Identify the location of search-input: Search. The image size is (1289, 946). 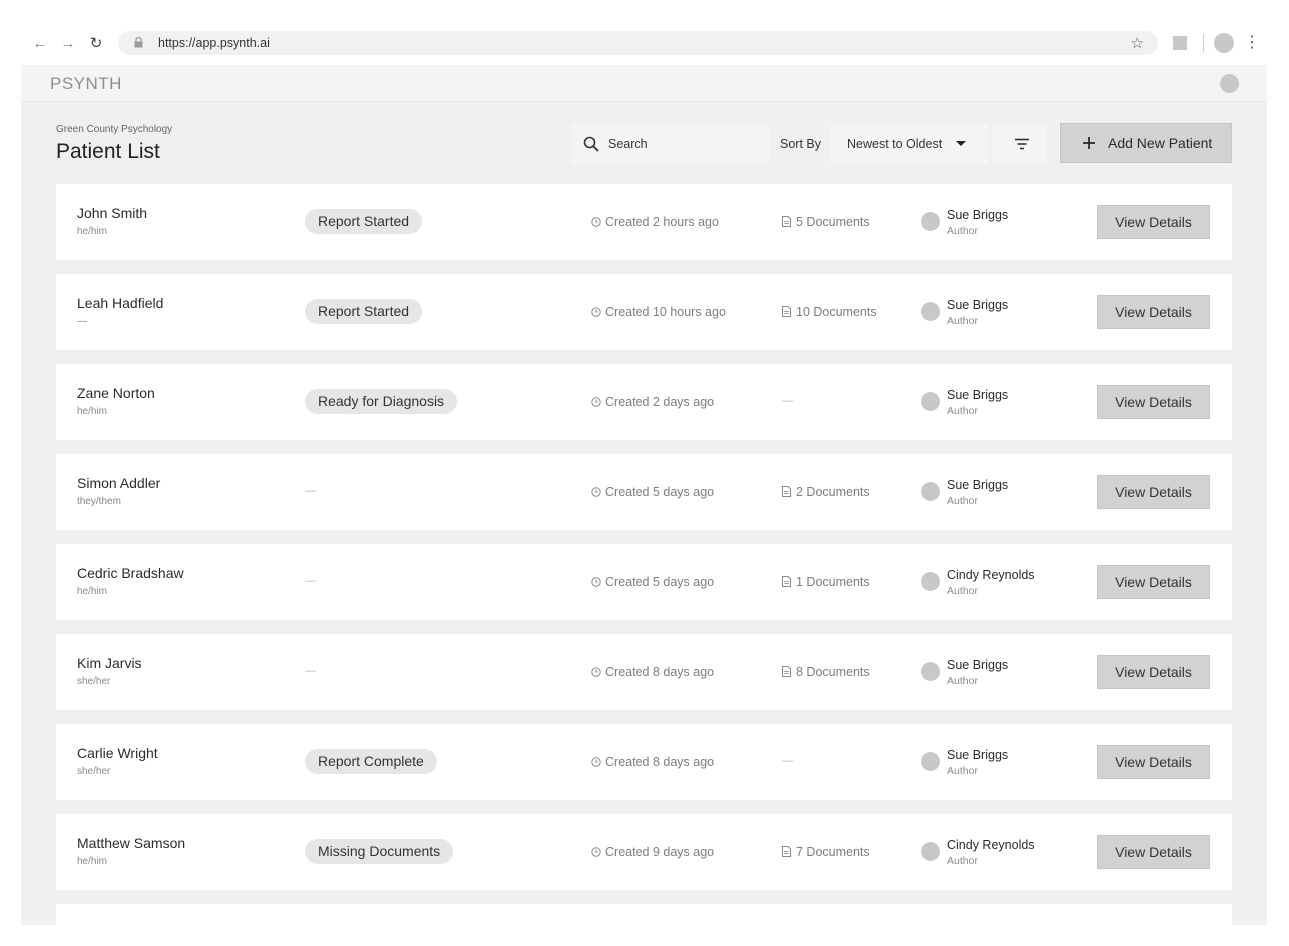
(671, 144).